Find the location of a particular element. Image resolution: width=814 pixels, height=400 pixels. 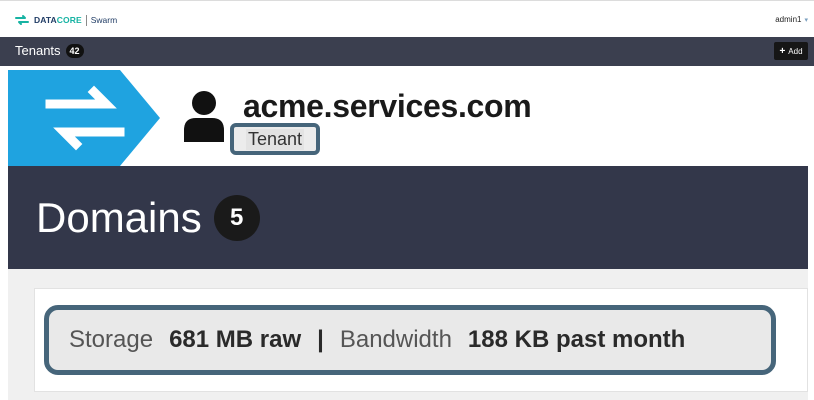

tenants-title-text: Tenants is located at coordinates (38, 50).